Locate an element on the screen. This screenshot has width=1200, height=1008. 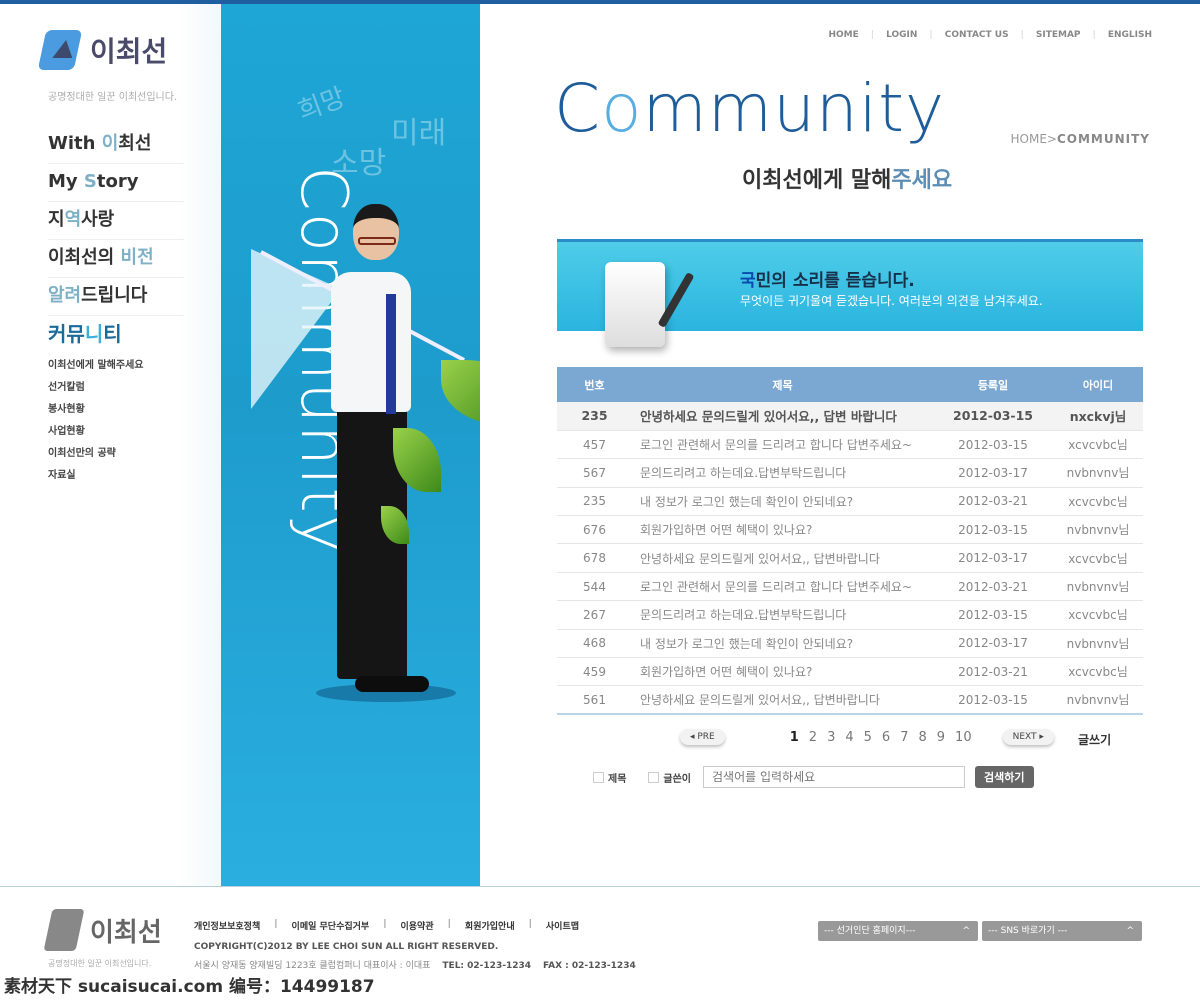
nav-item: 이최선의 비전 is located at coordinates (116, 259).